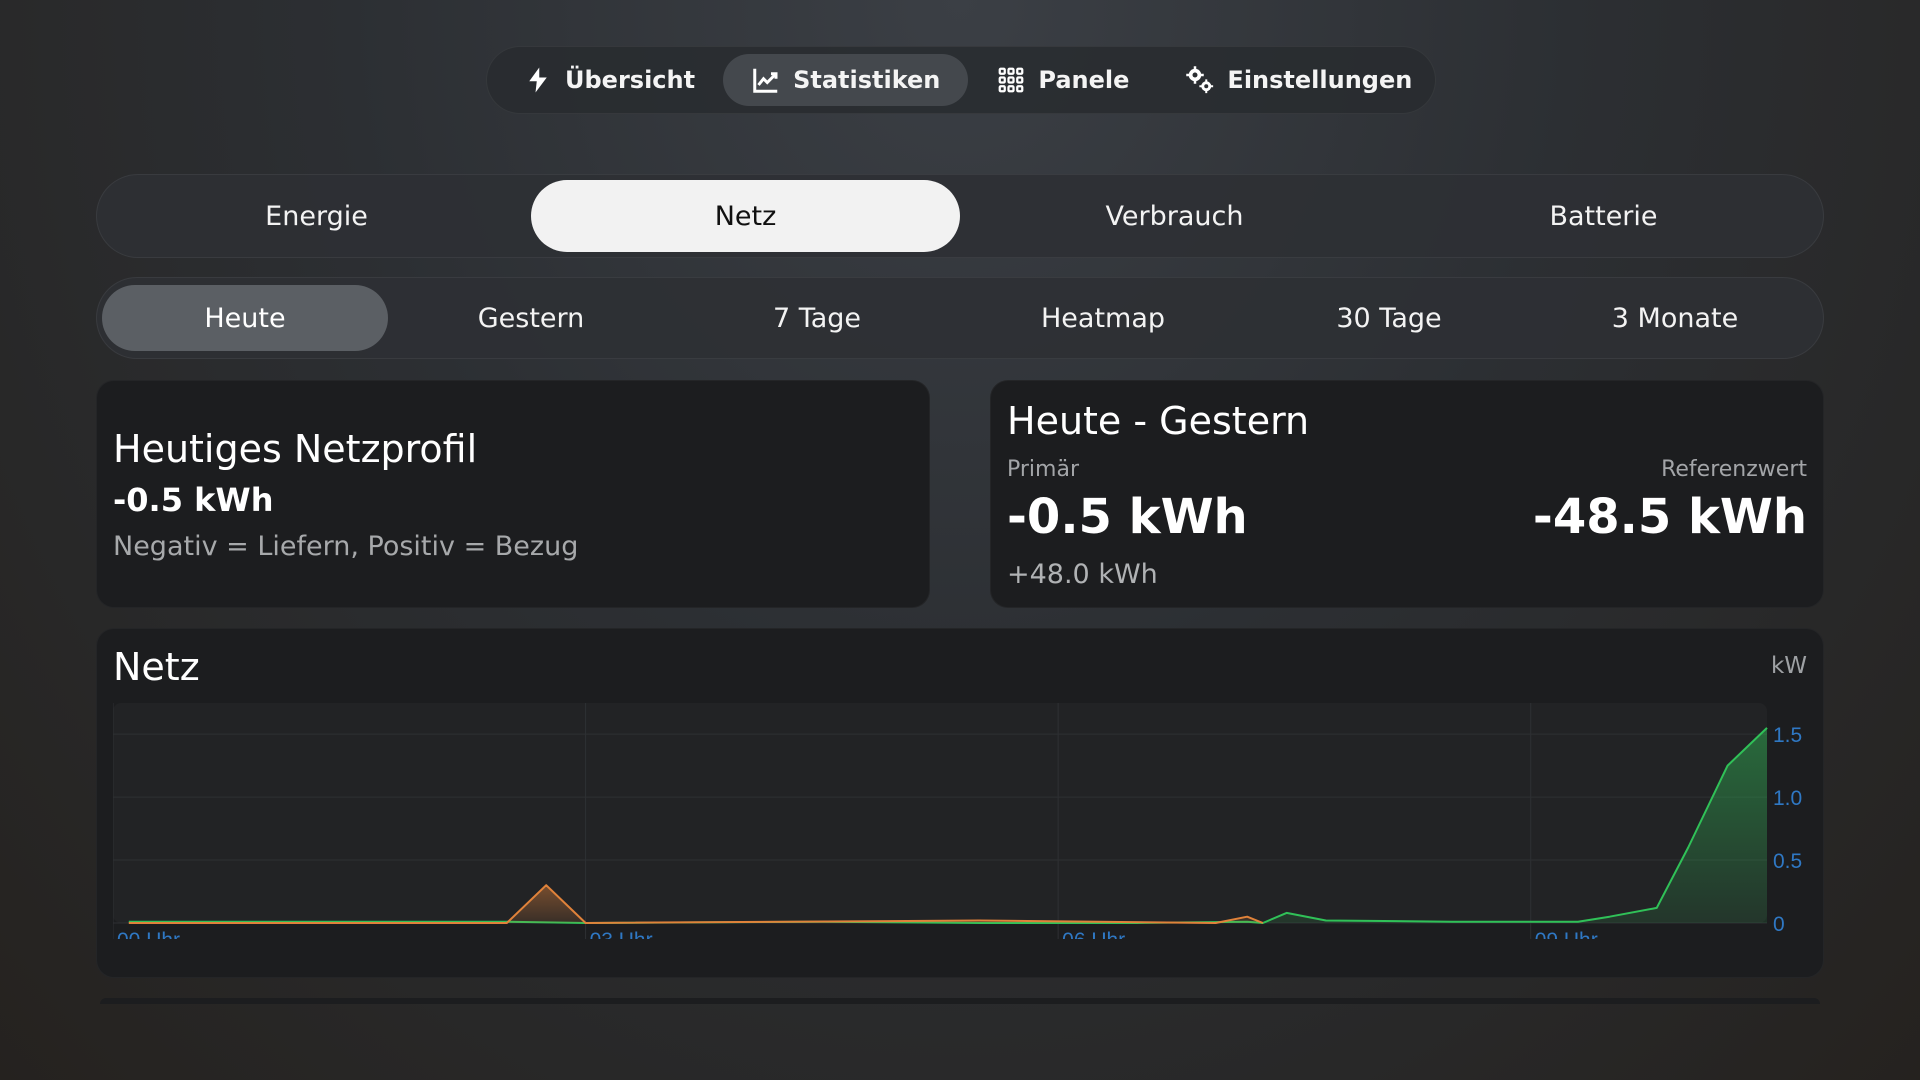 The image size is (1920, 1080). What do you see at coordinates (1043, 469) in the screenshot?
I see `primary-label: Primär` at bounding box center [1043, 469].